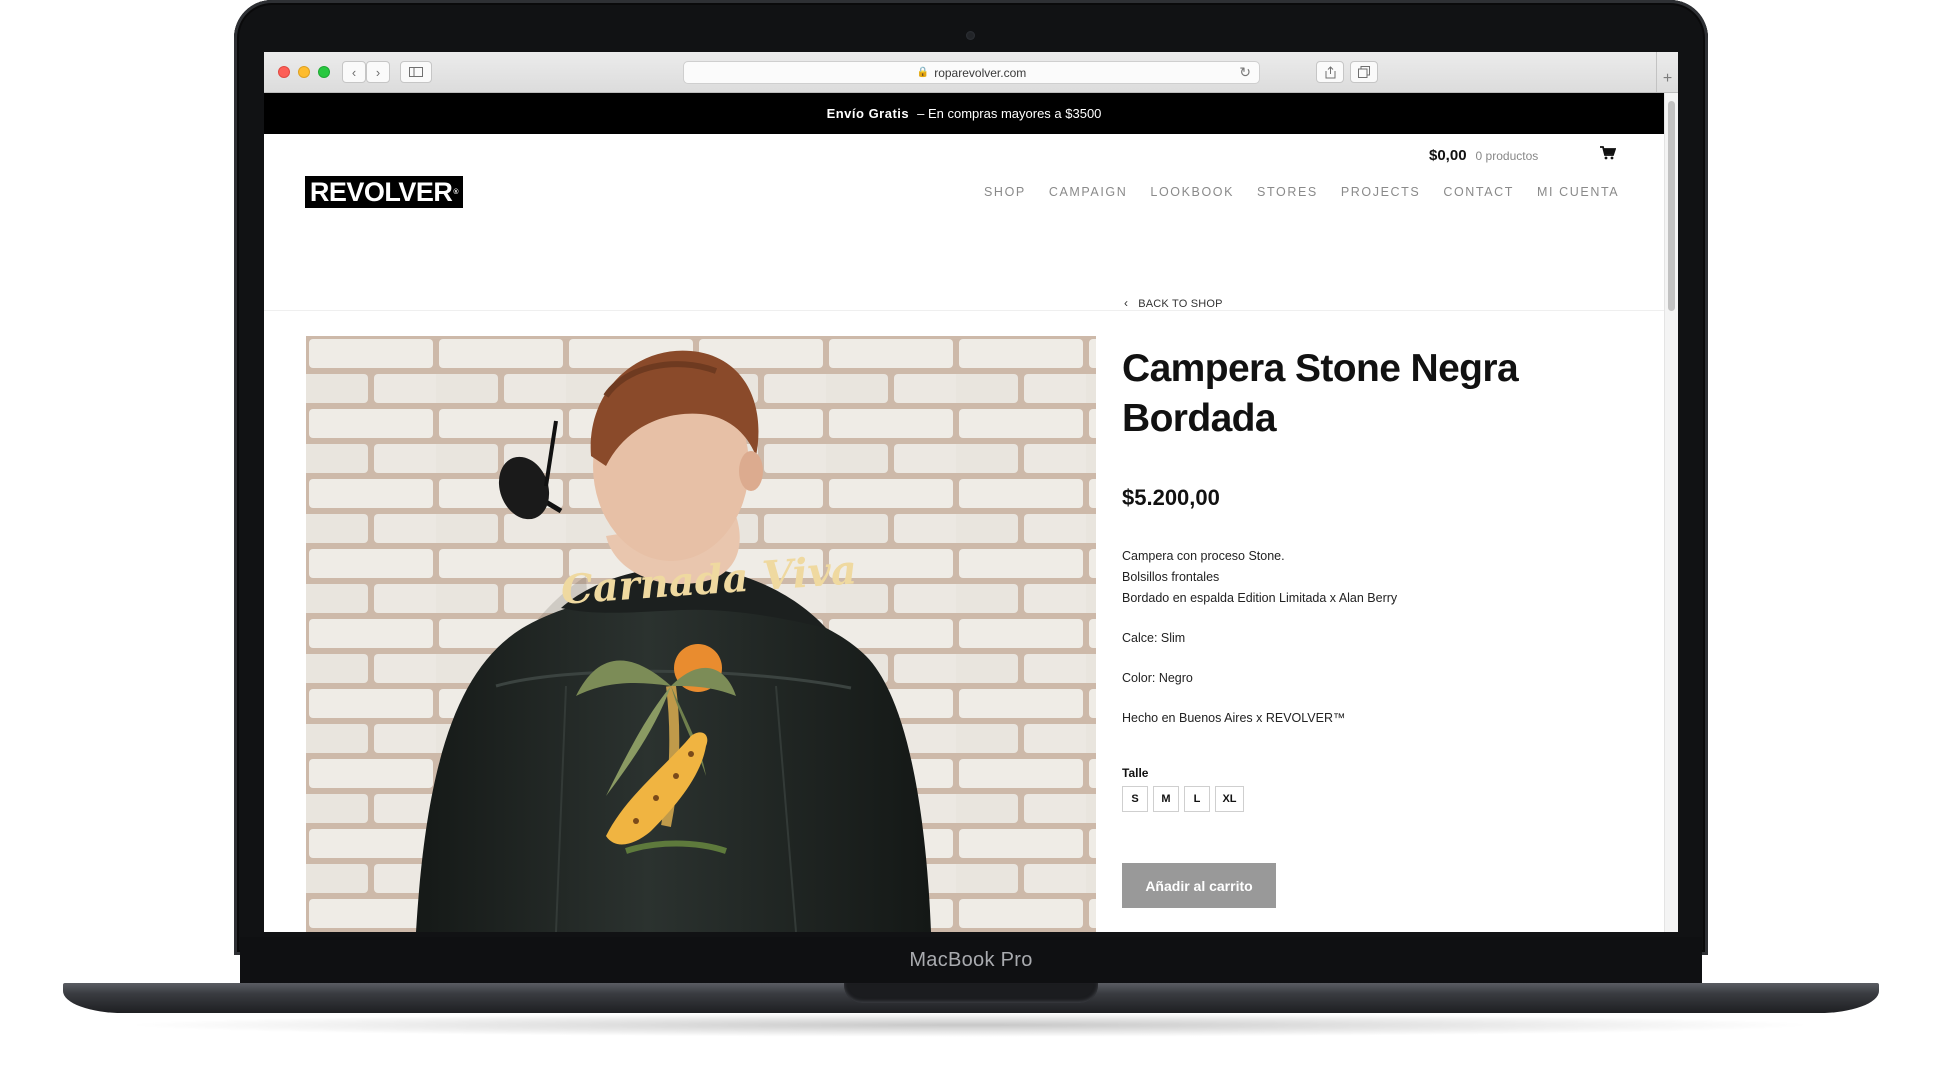  I want to click on webcam, so click(970, 35).